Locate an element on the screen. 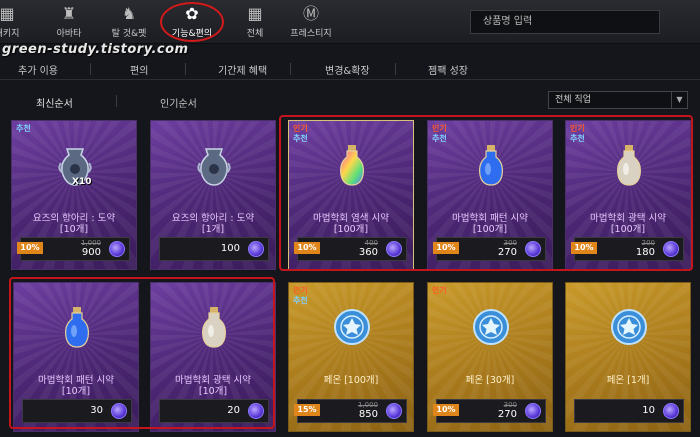 This screenshot has width=700, height=437. badge-group: 인기 추천 is located at coordinates (300, 296).